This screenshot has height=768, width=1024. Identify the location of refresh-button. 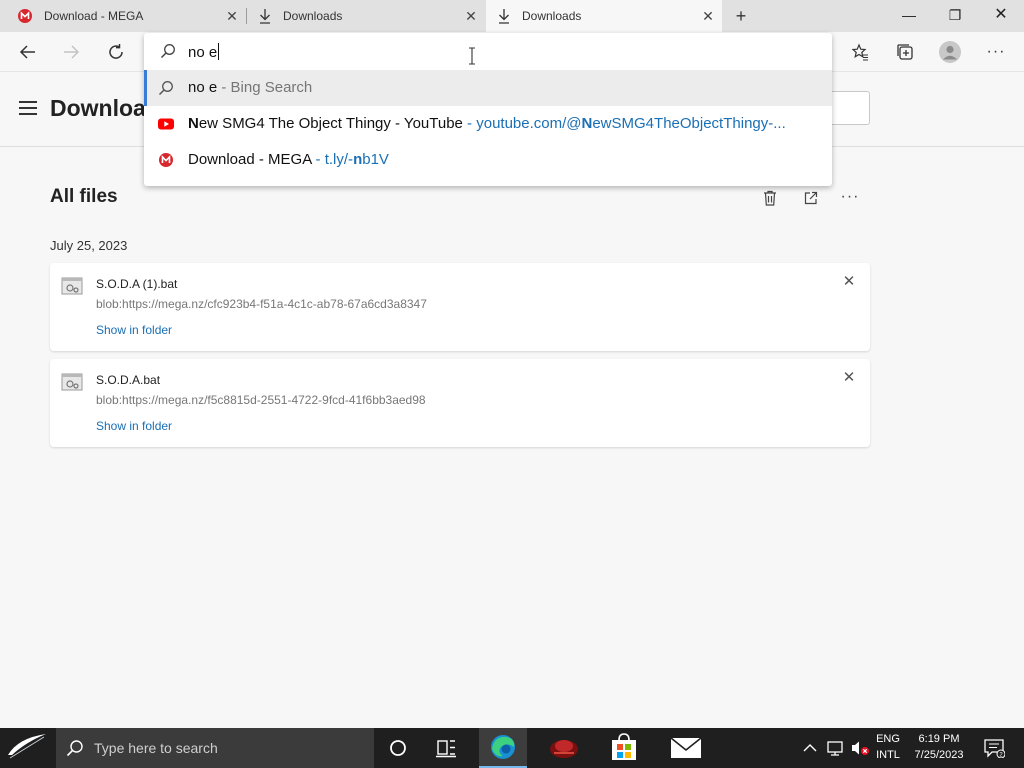
(116, 52).